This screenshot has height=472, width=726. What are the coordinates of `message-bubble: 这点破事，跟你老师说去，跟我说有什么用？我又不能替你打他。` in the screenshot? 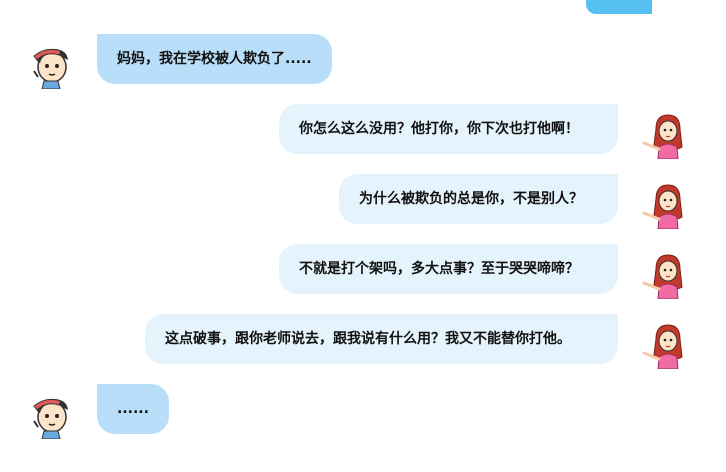 It's located at (381, 339).